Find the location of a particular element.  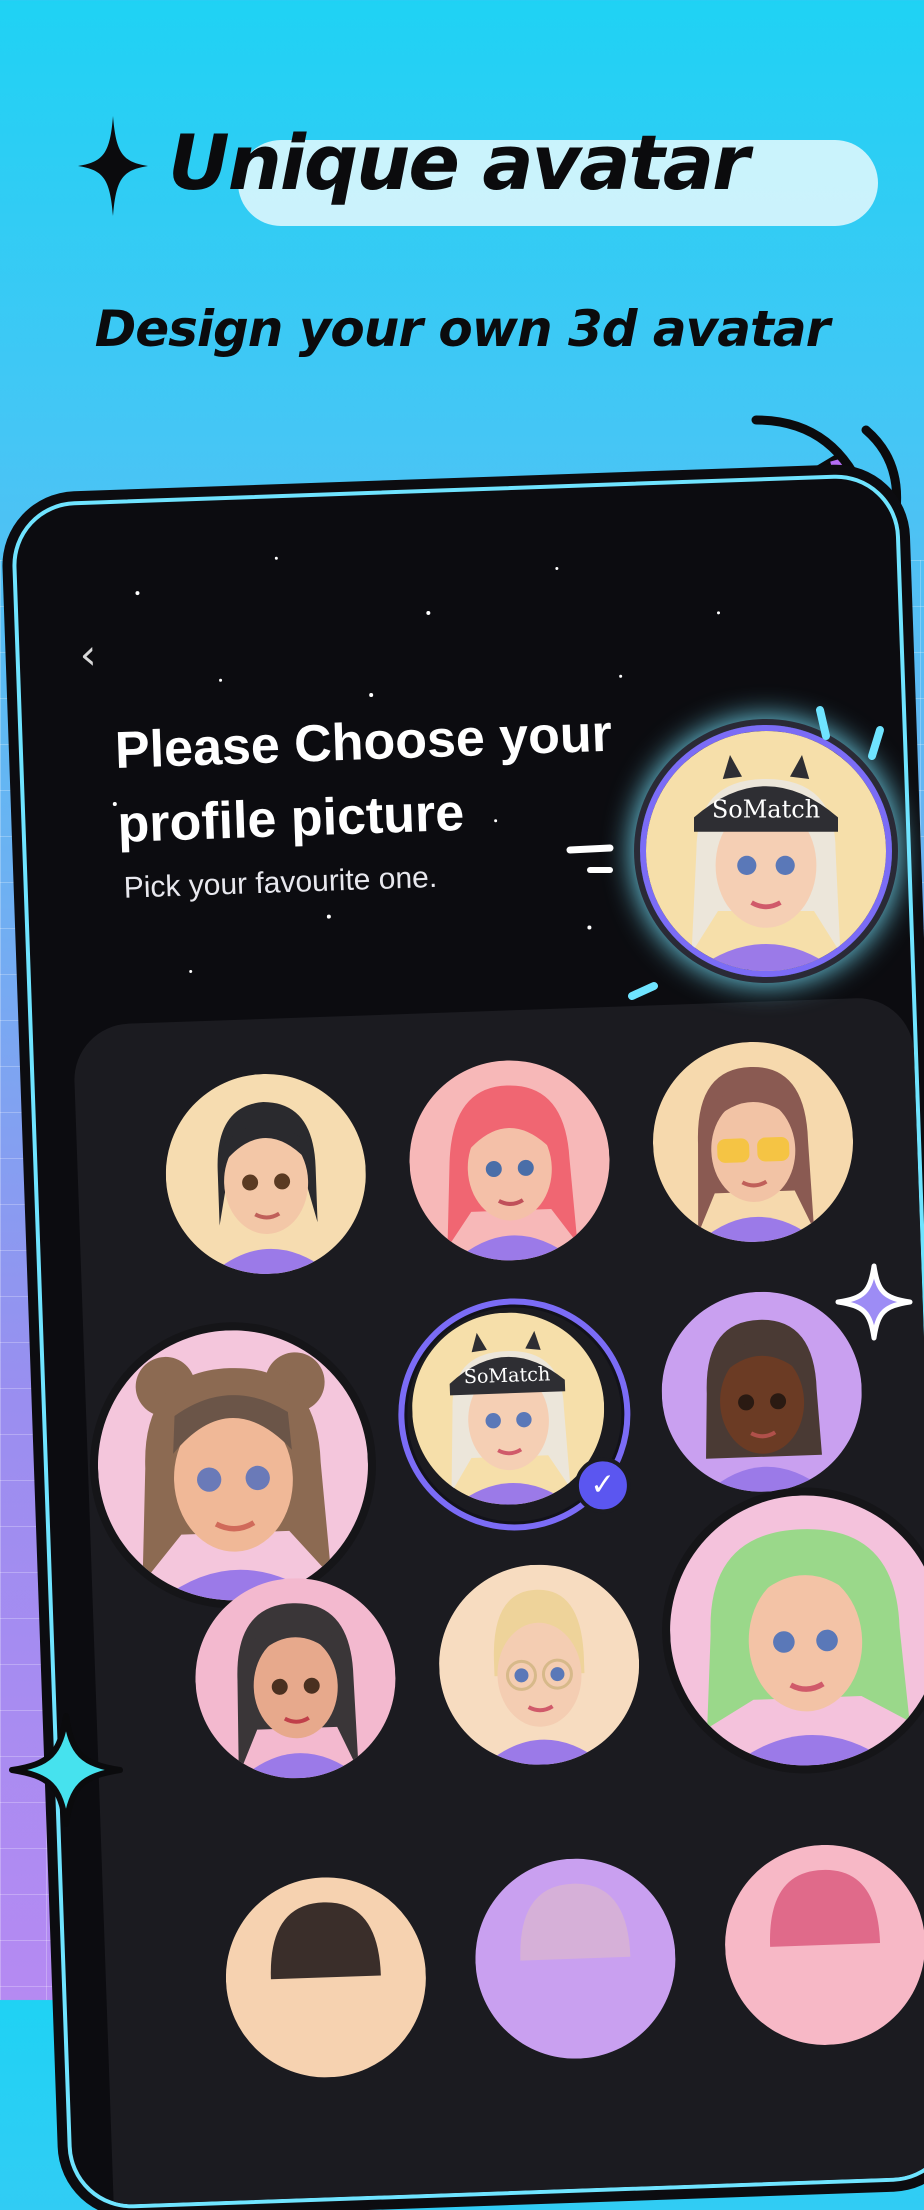

sparkle-icon is located at coordinates (113, 166).